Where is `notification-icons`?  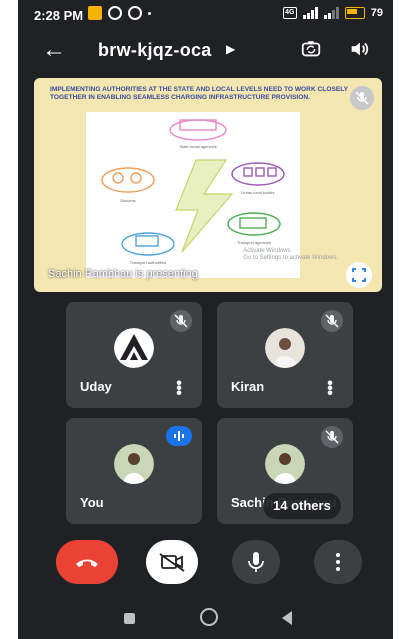 notification-icons is located at coordinates (119, 13).